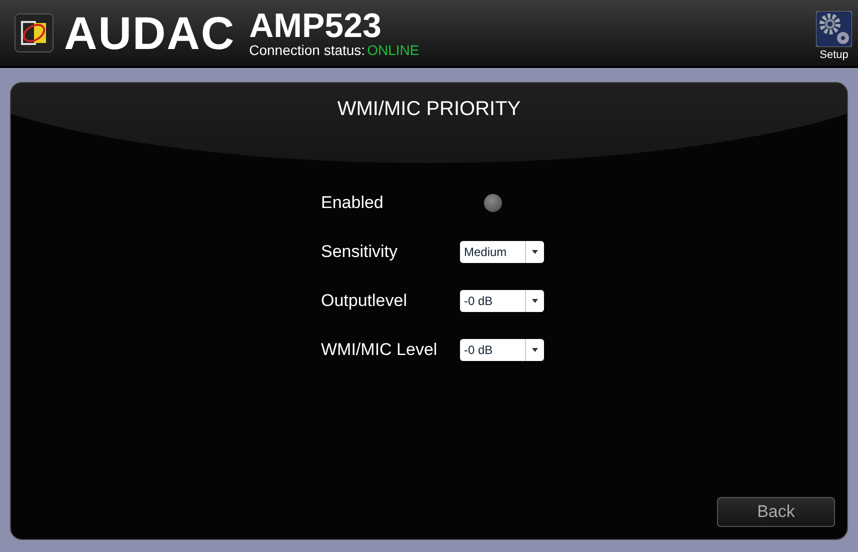  What do you see at coordinates (150, 33) in the screenshot?
I see `brand-name: AUDAC` at bounding box center [150, 33].